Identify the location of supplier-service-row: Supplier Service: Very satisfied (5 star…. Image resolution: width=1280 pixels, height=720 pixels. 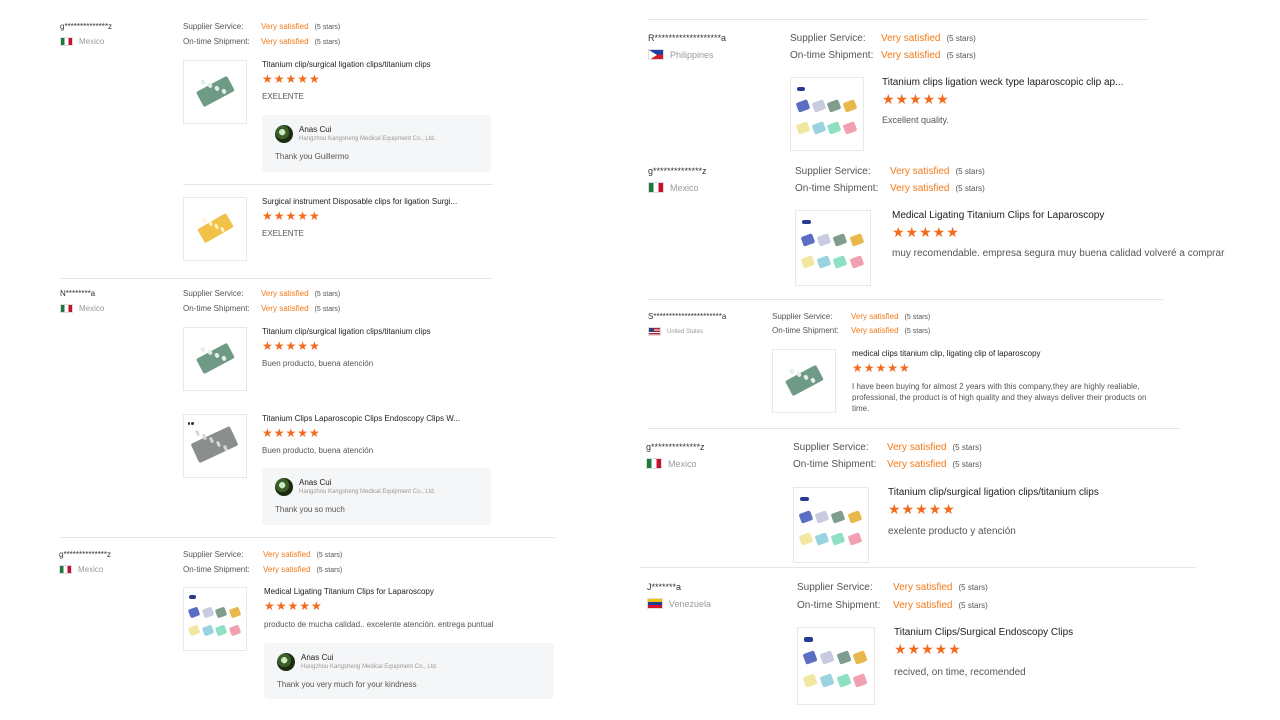
(883, 41).